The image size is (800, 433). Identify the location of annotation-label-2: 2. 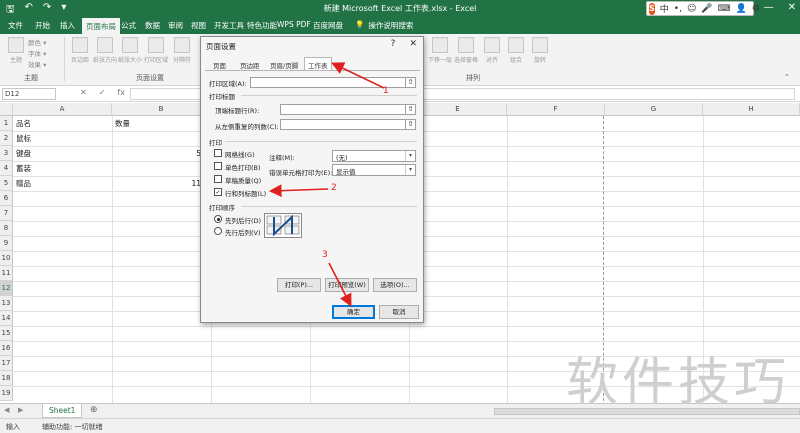
(334, 188).